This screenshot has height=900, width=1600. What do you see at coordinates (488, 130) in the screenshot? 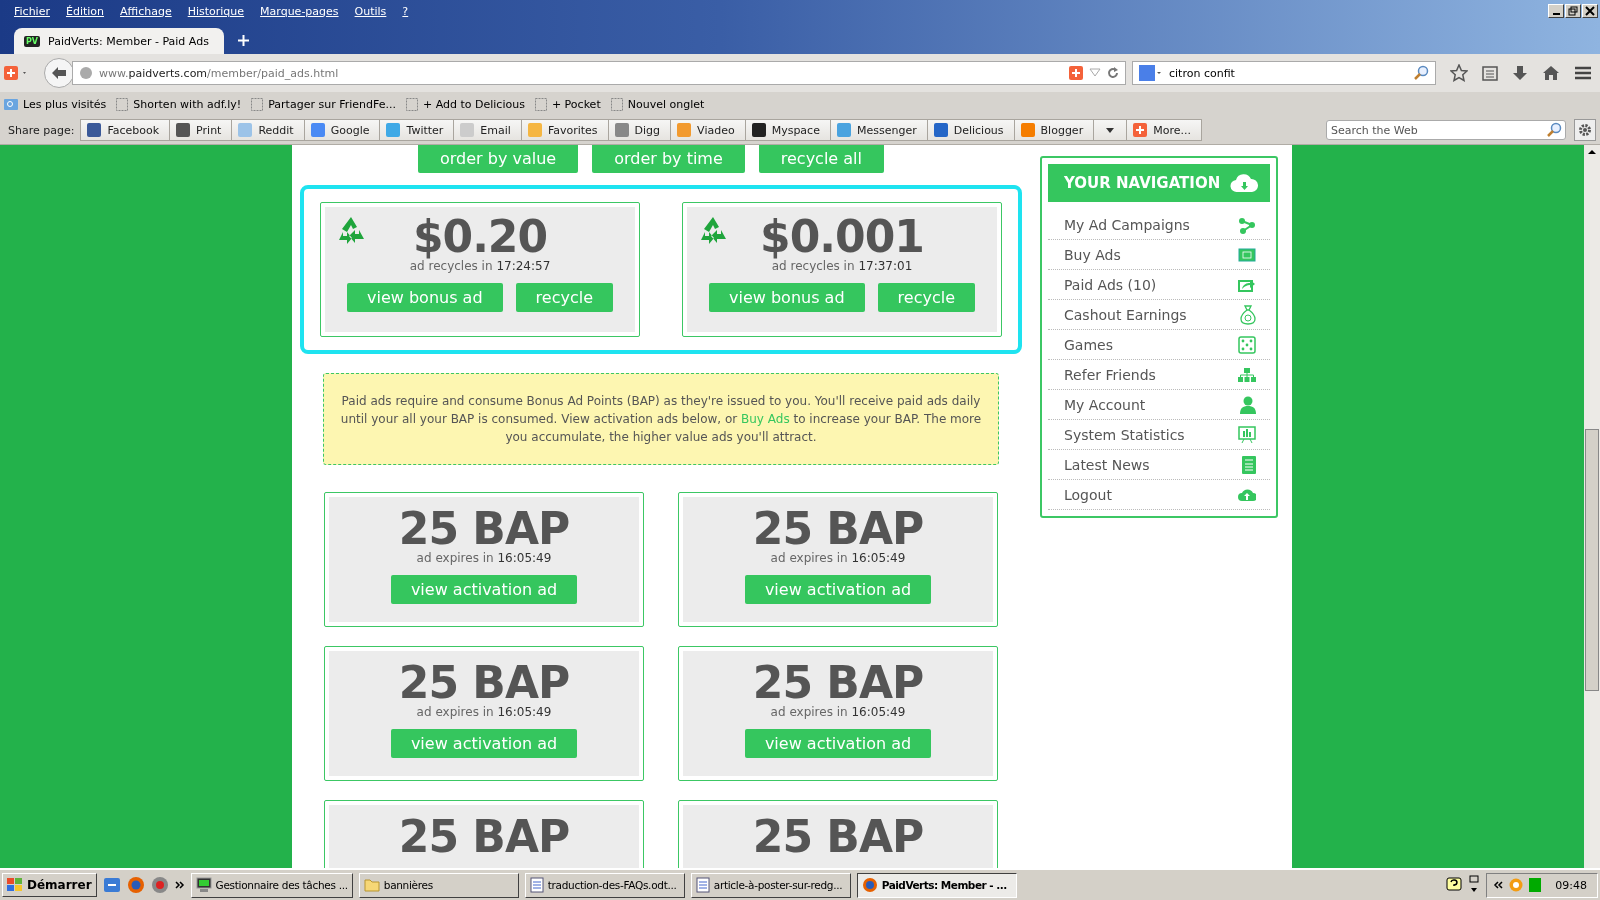
I see `share-button: Email` at bounding box center [488, 130].